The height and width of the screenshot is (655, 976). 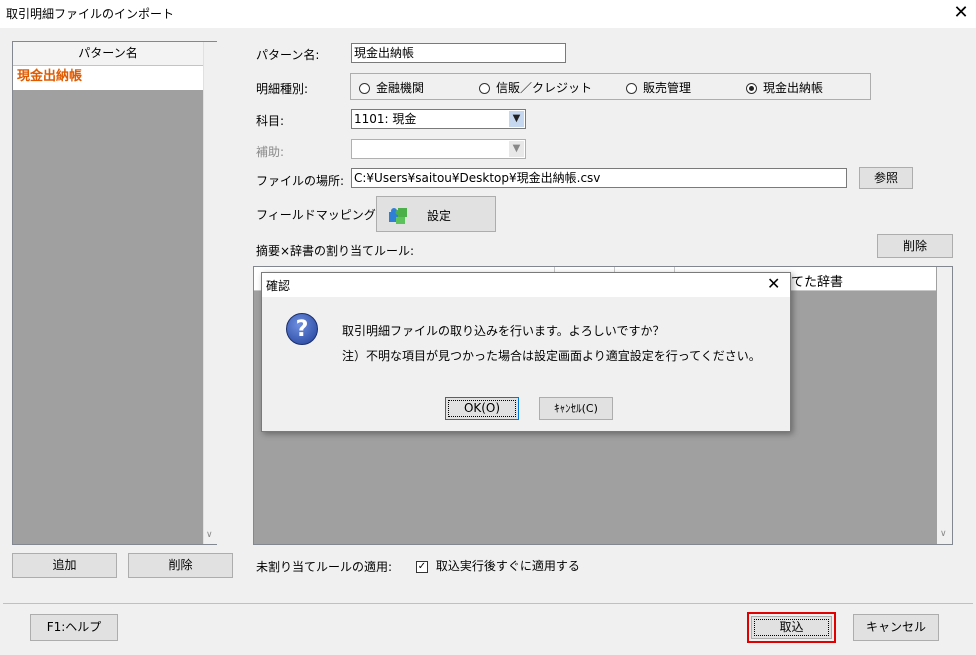 I want to click on dialog-close-icon: ✕, so click(x=773, y=283).